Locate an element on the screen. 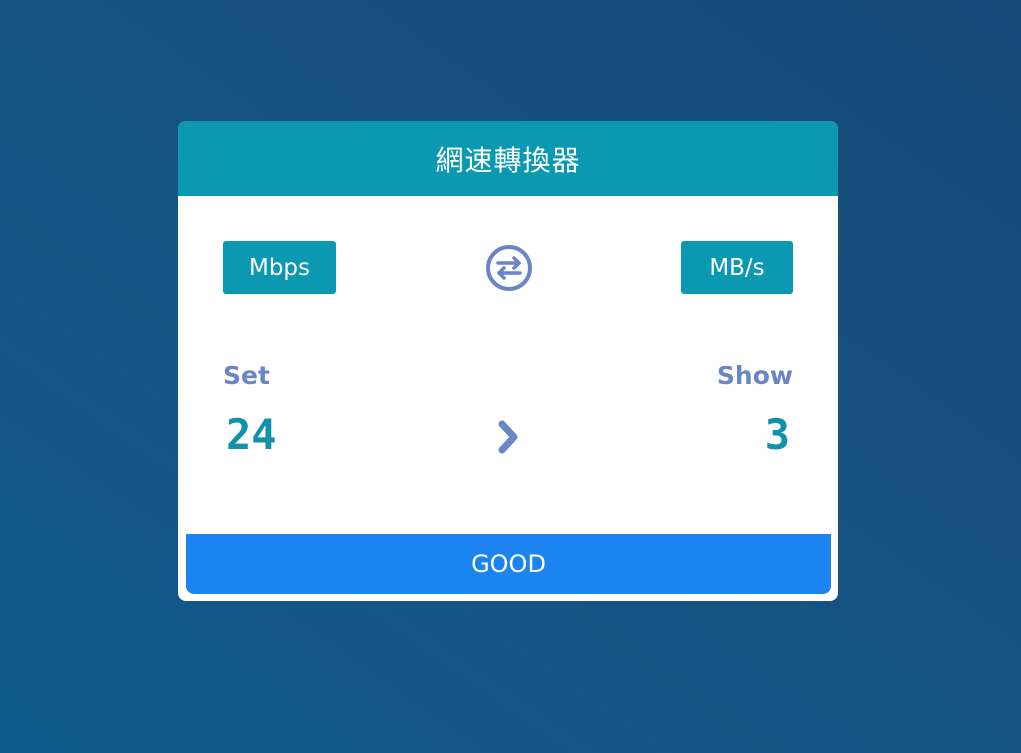 The width and height of the screenshot is (1021, 753). show-label: Show is located at coordinates (754, 375).